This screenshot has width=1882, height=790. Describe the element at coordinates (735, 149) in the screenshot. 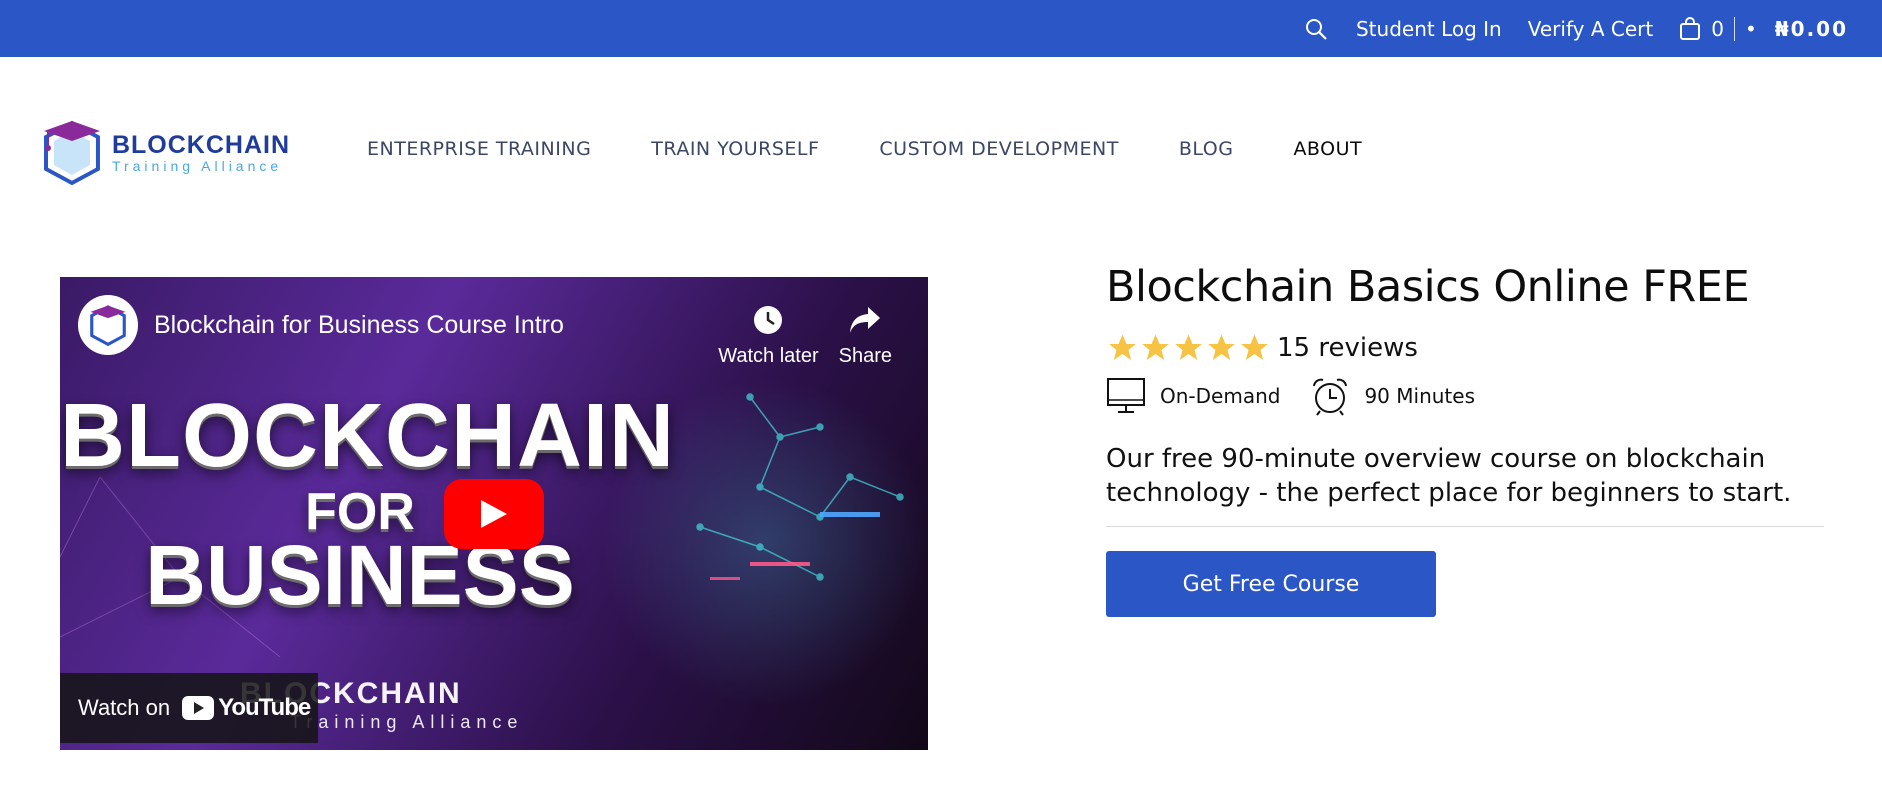

I see `nav-train-yourself: TRAIN YOURSELF` at that location.